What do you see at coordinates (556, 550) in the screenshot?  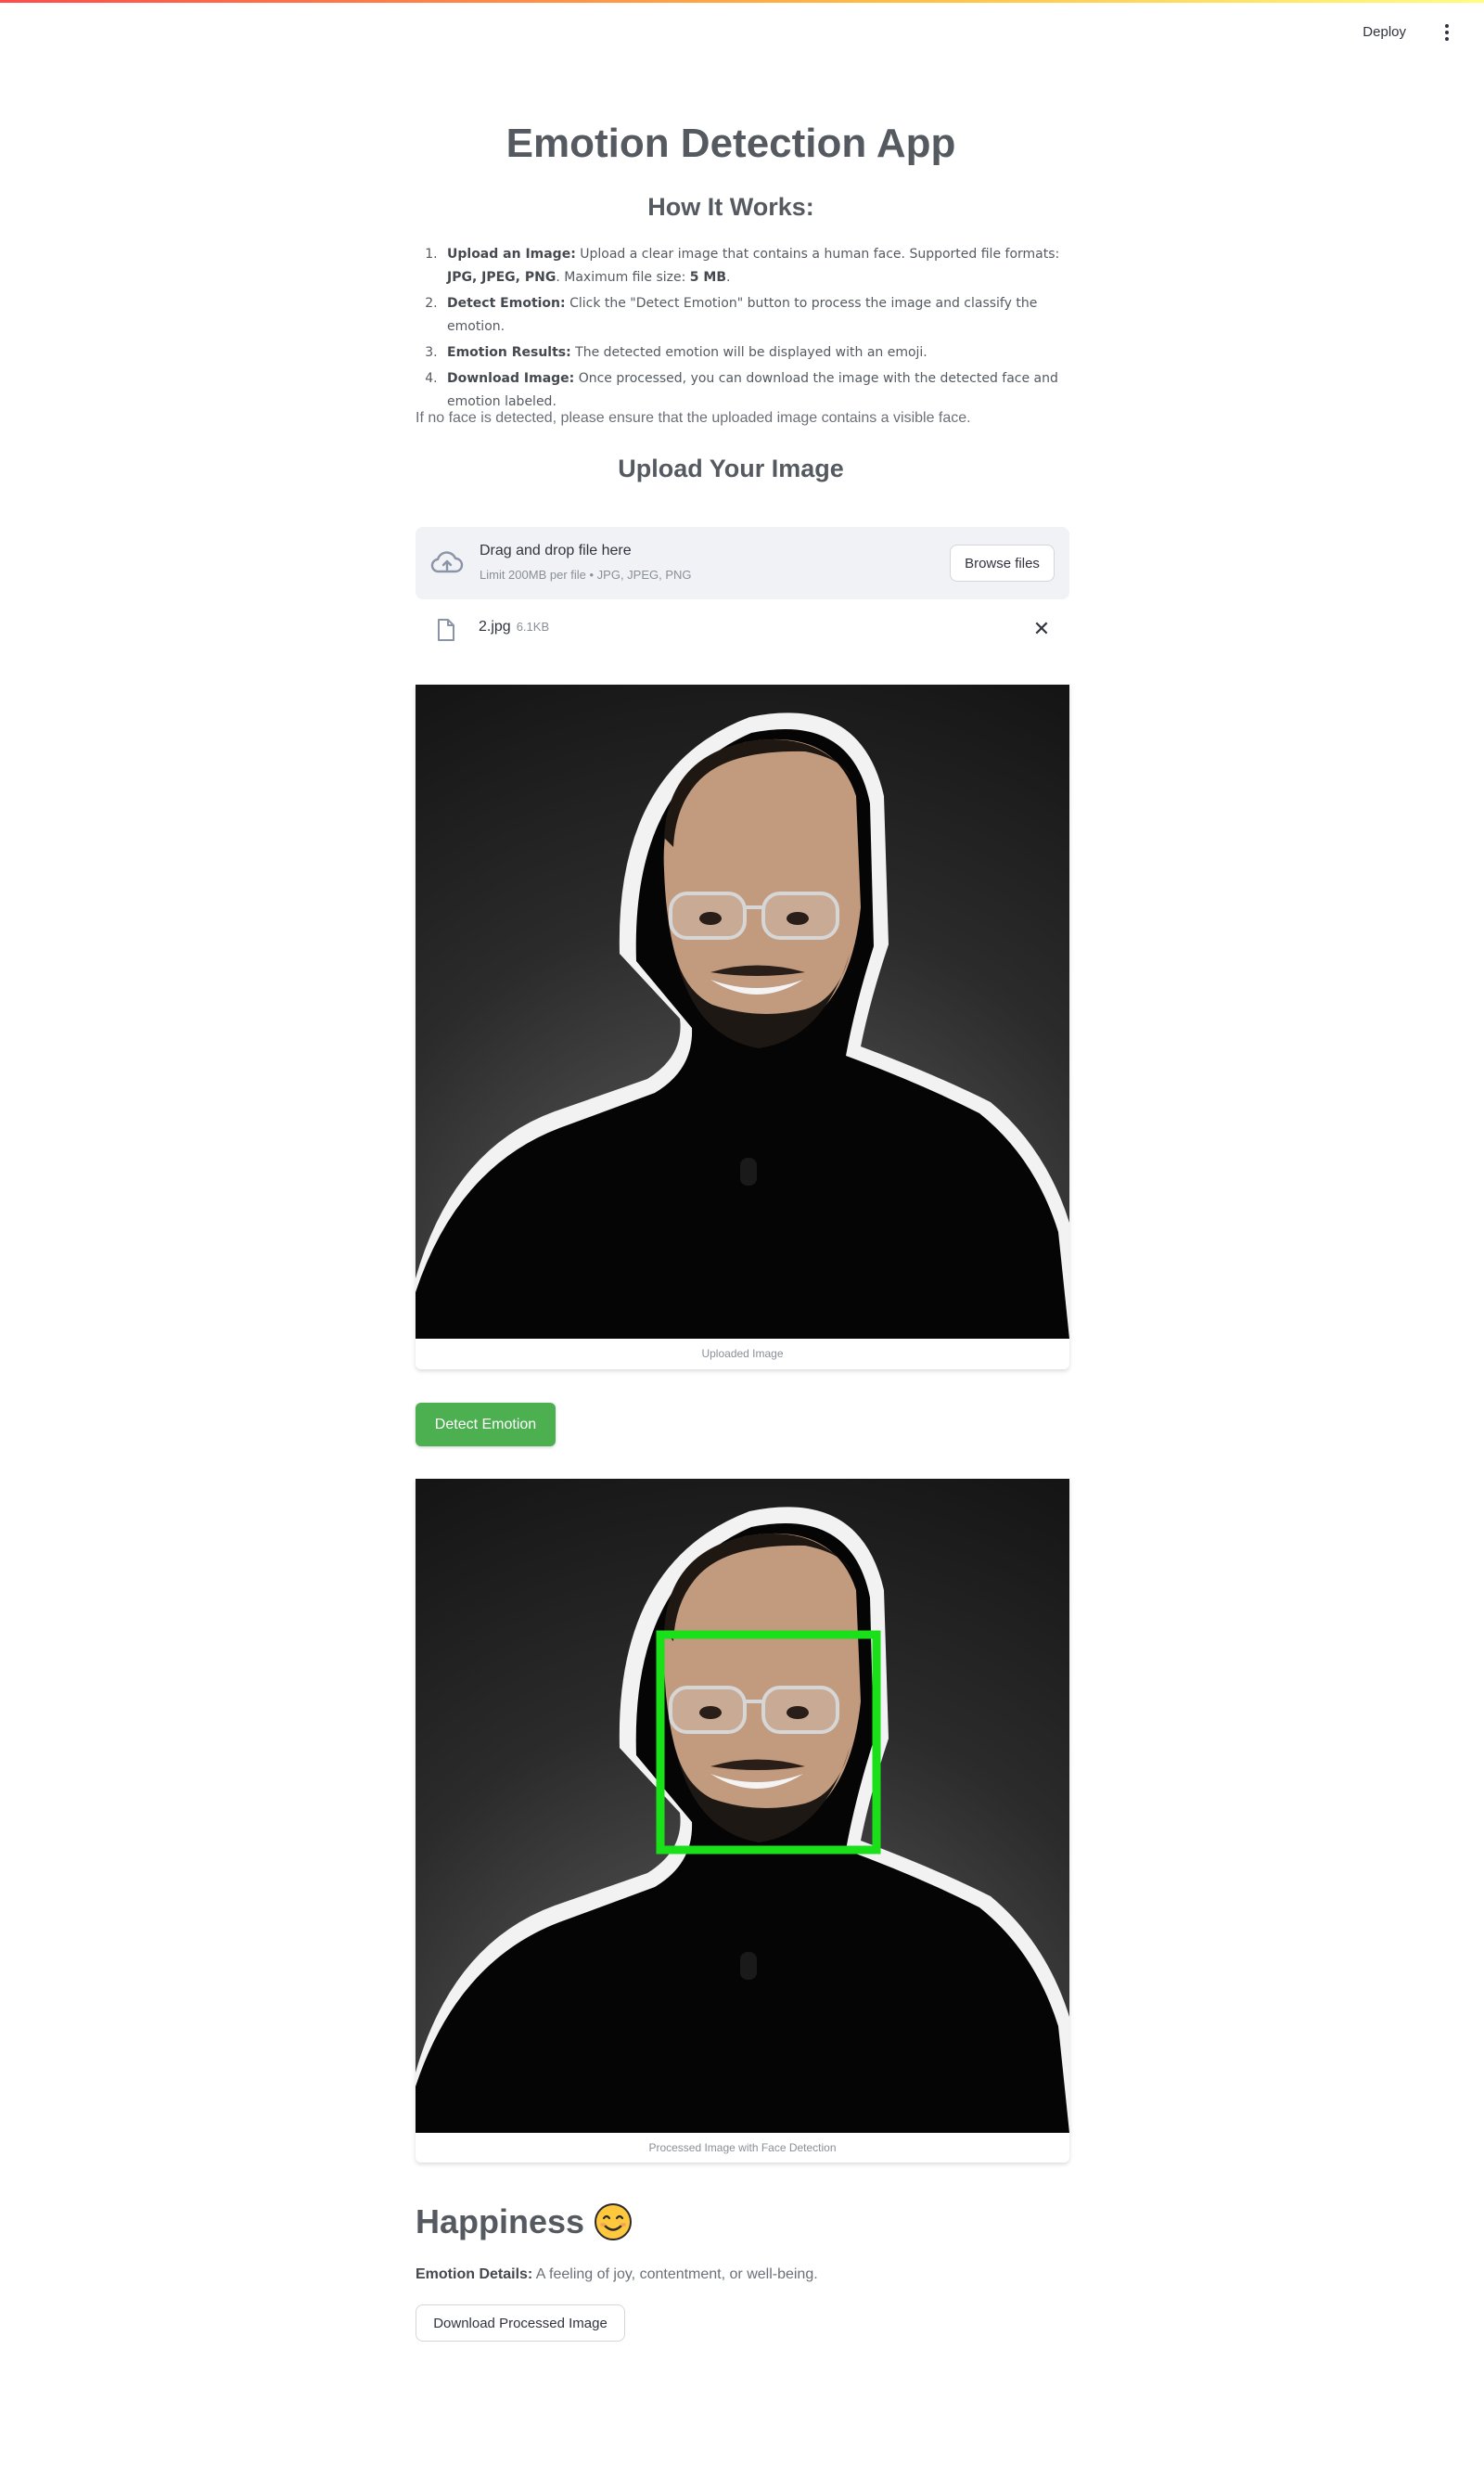 I see `dropzone-instructions: Drag and drop file here` at bounding box center [556, 550].